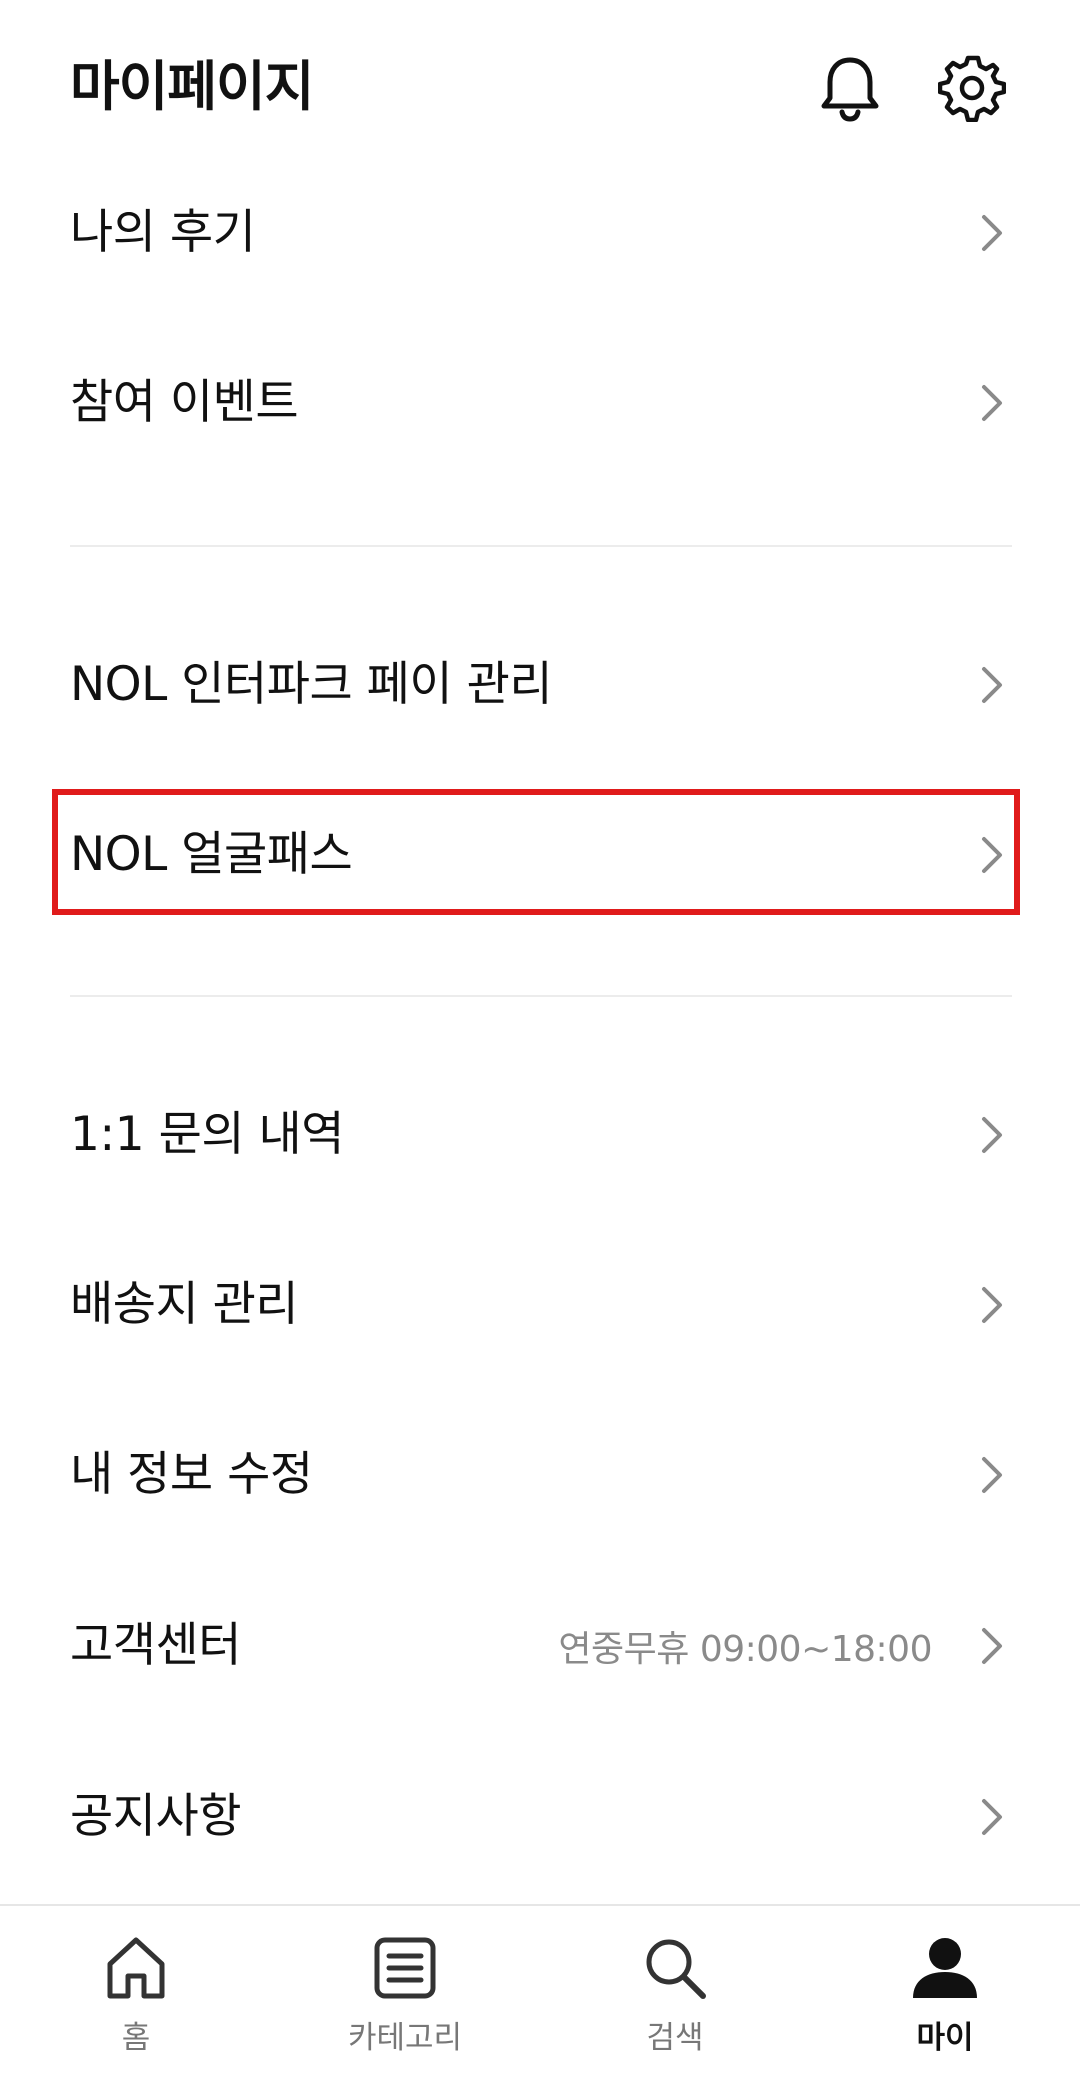 This screenshot has width=1080, height=2090. I want to click on gear-icon, so click(972, 88).